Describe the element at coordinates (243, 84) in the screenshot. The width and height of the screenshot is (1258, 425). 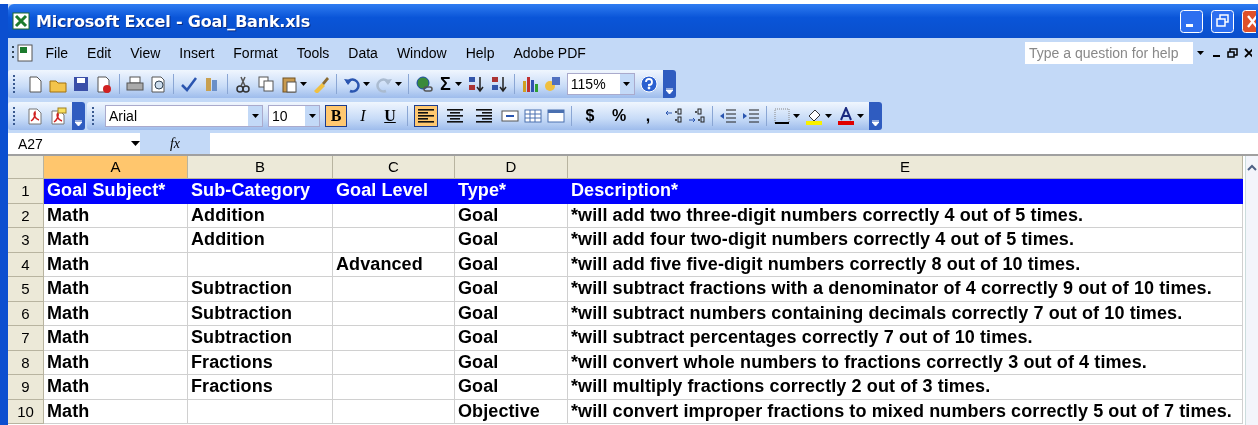
I see `scissors-icon` at that location.